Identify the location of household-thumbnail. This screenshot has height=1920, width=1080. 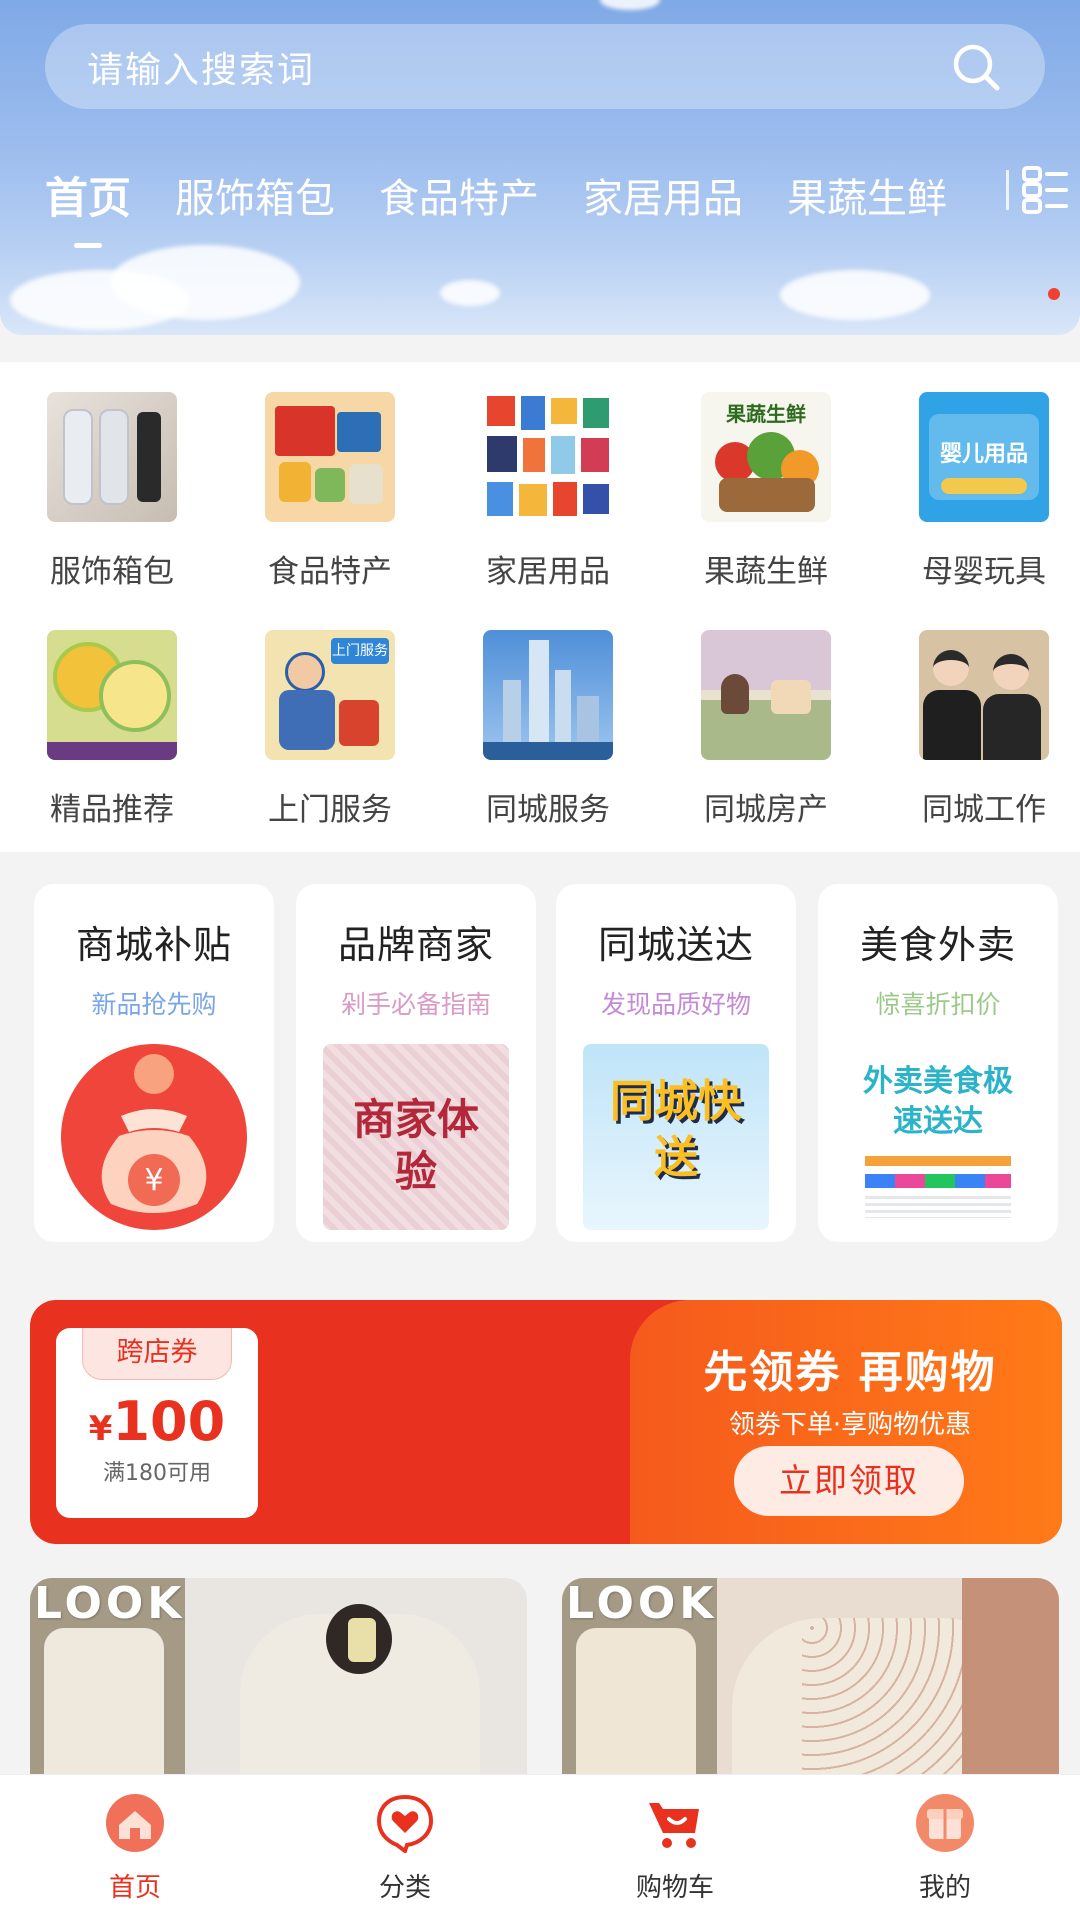
(548, 457).